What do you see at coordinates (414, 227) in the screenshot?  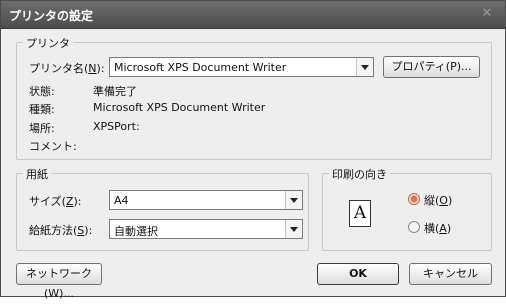 I see `landscape-radio` at bounding box center [414, 227].